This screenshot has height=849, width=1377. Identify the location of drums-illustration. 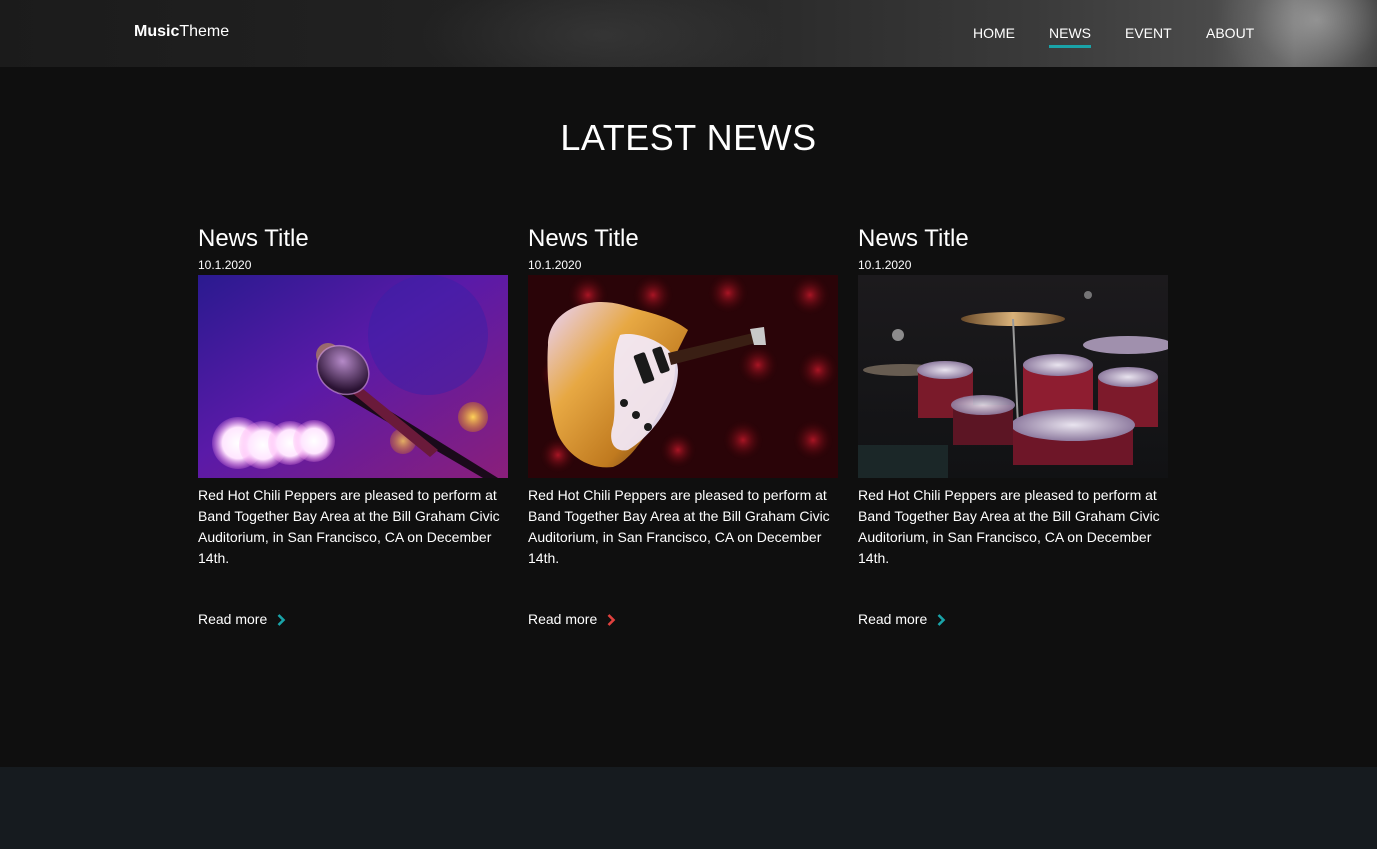
(1013, 376).